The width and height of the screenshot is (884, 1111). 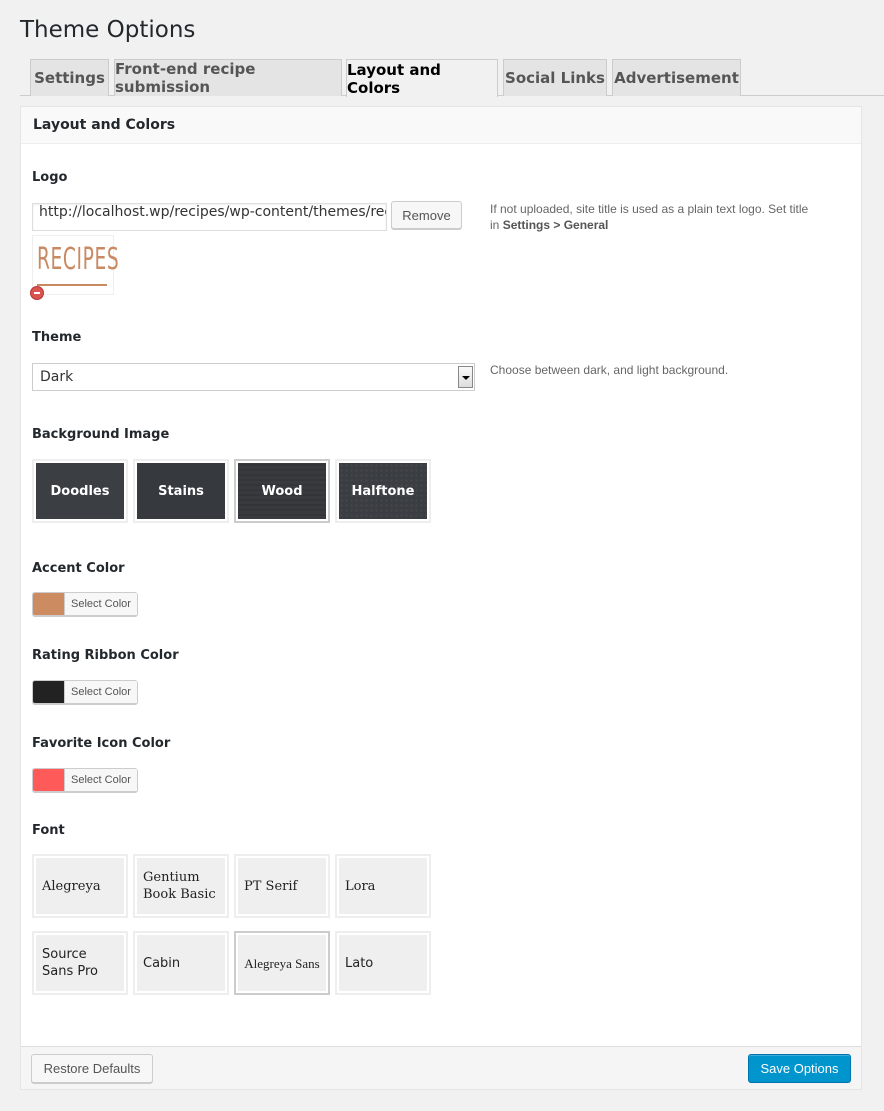 What do you see at coordinates (676, 77) in the screenshot?
I see `tab-advertisement: Advertisement` at bounding box center [676, 77].